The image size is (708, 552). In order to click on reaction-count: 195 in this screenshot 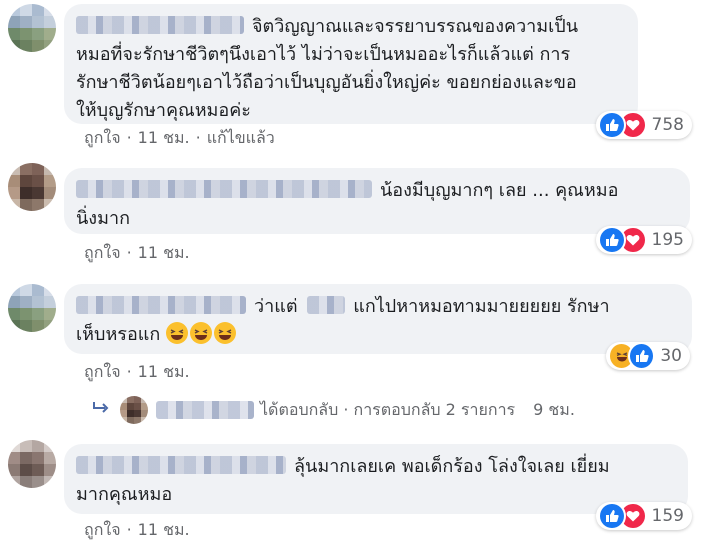, I will do `click(667, 240)`.